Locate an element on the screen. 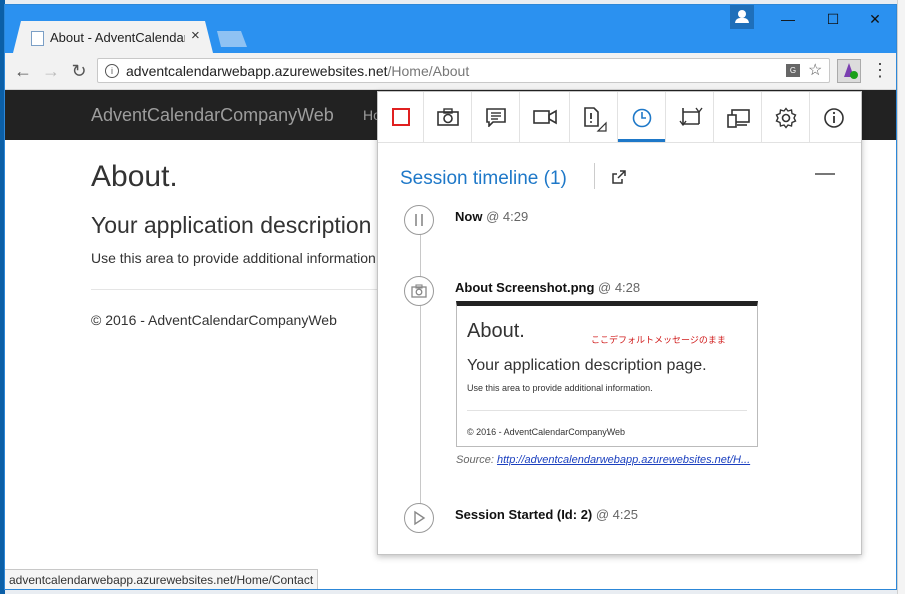 The image size is (905, 594). devices-icon is located at coordinates (738, 118).